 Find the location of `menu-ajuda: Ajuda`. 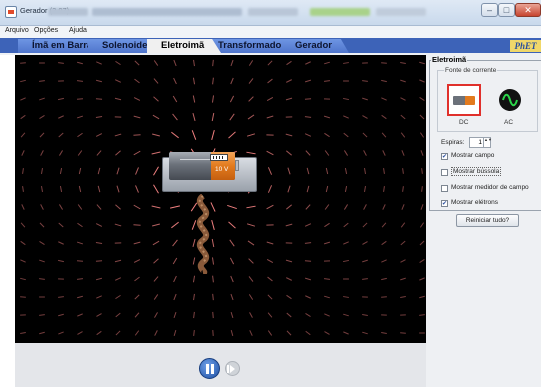

menu-ajuda: Ajuda is located at coordinates (78, 30).